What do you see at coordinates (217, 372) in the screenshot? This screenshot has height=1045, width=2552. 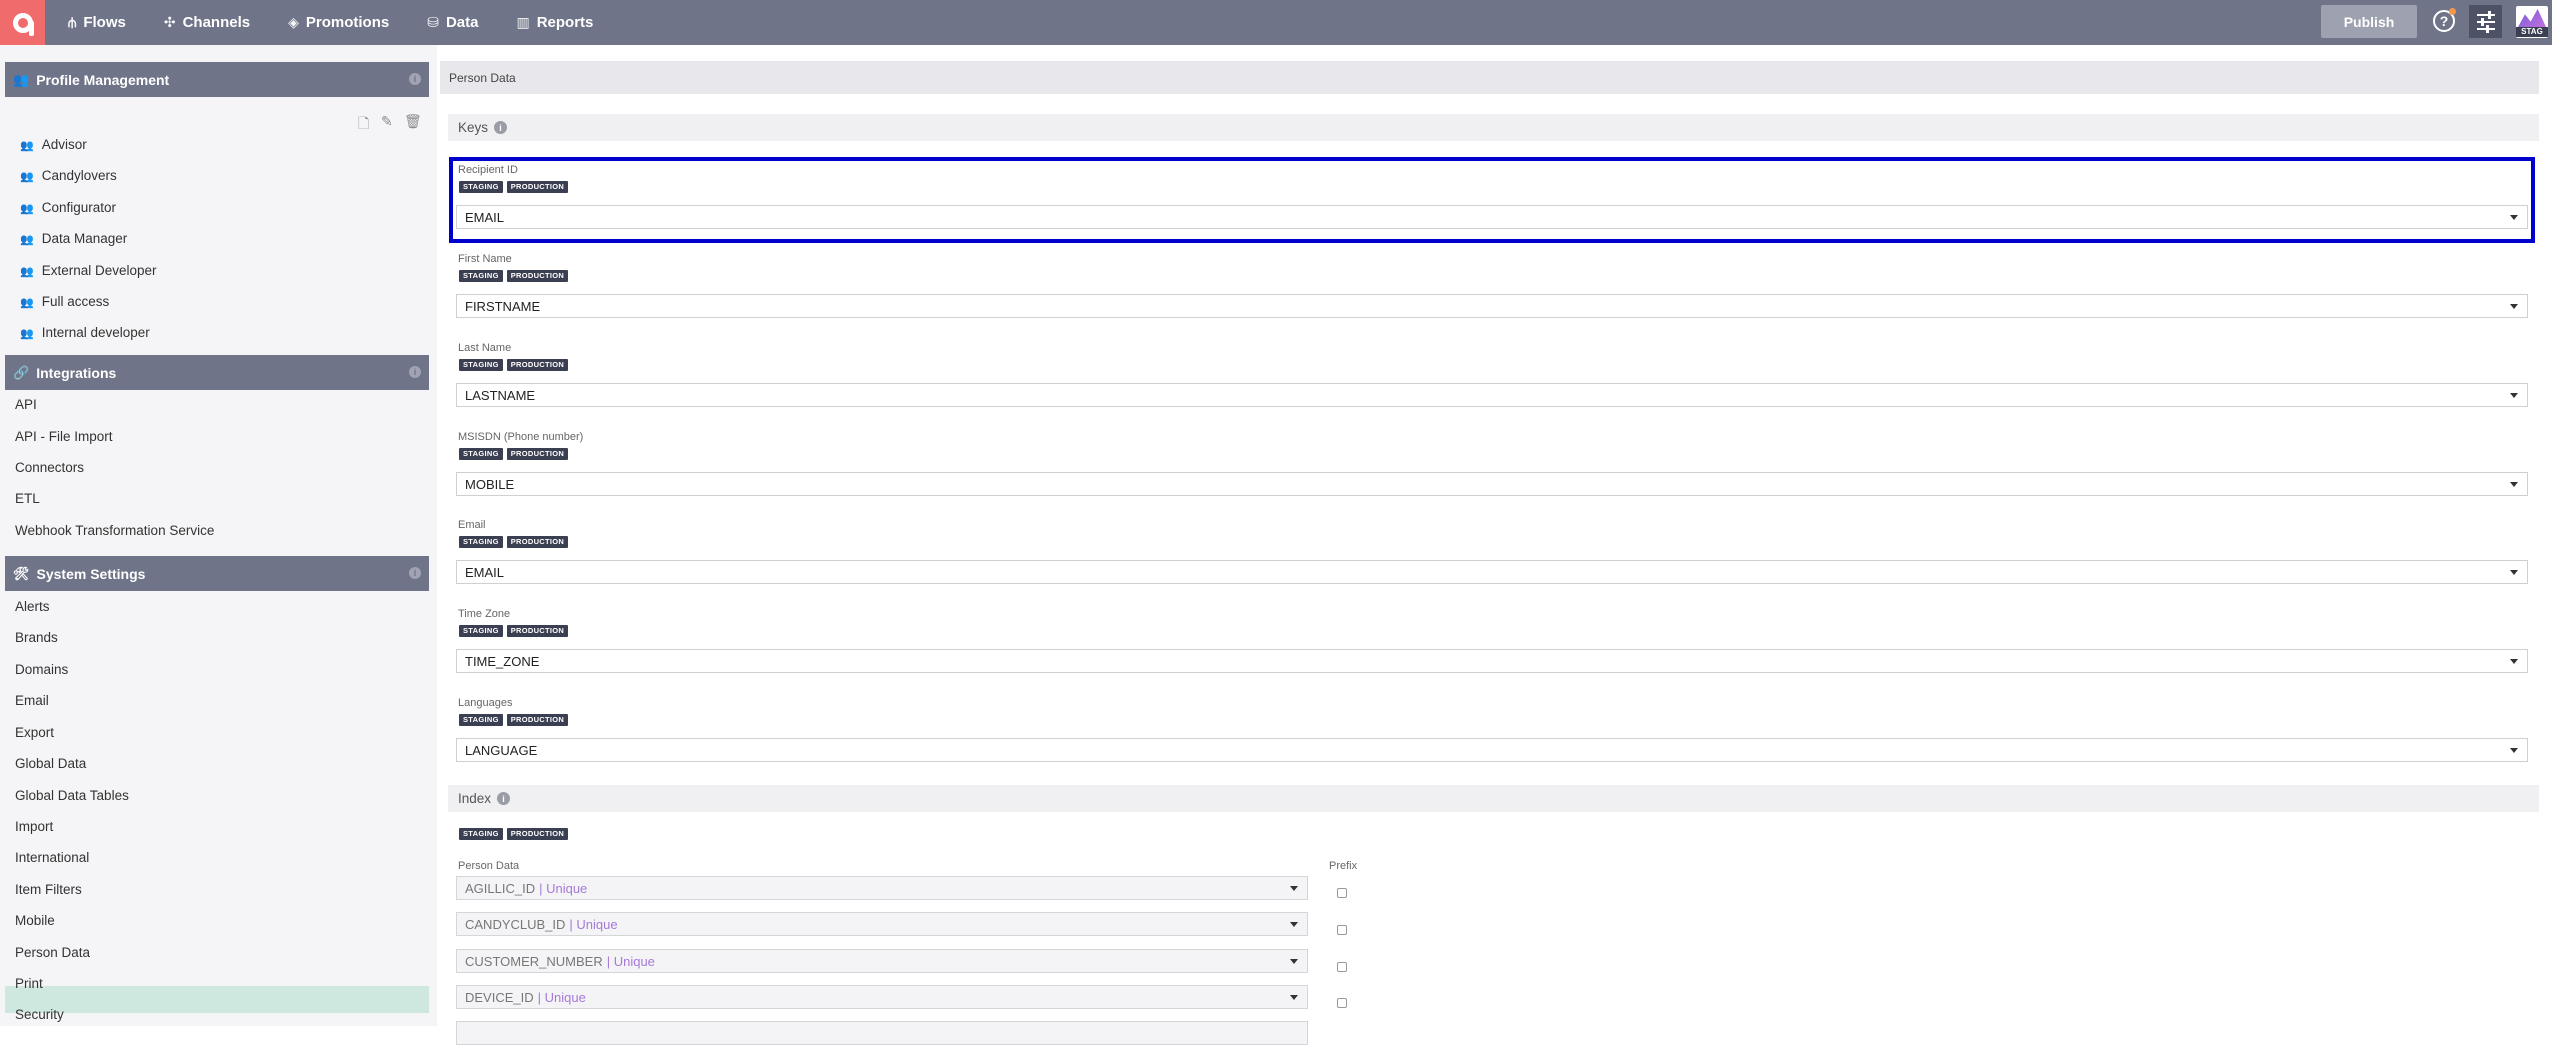 I see `section-integrations: 🔗 Integrations i` at bounding box center [217, 372].